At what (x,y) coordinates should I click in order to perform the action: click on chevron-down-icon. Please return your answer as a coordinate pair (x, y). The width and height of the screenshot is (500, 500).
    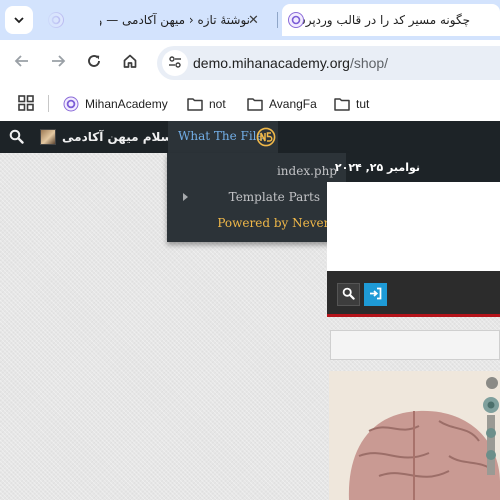
    Looking at the image, I should click on (19, 20).